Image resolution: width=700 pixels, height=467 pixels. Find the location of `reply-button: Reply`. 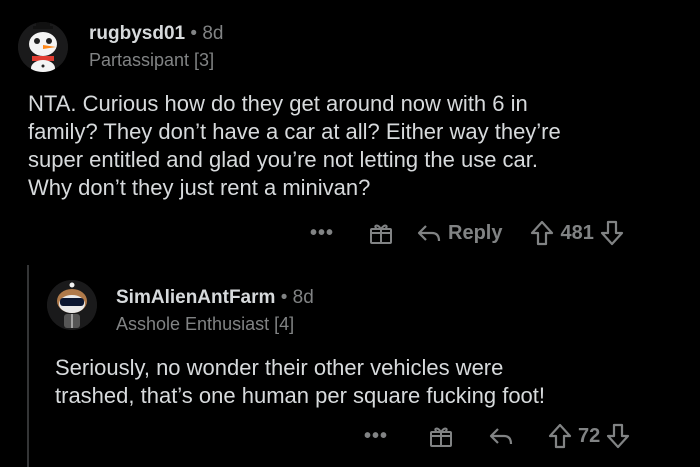

reply-button: Reply is located at coordinates (459, 233).